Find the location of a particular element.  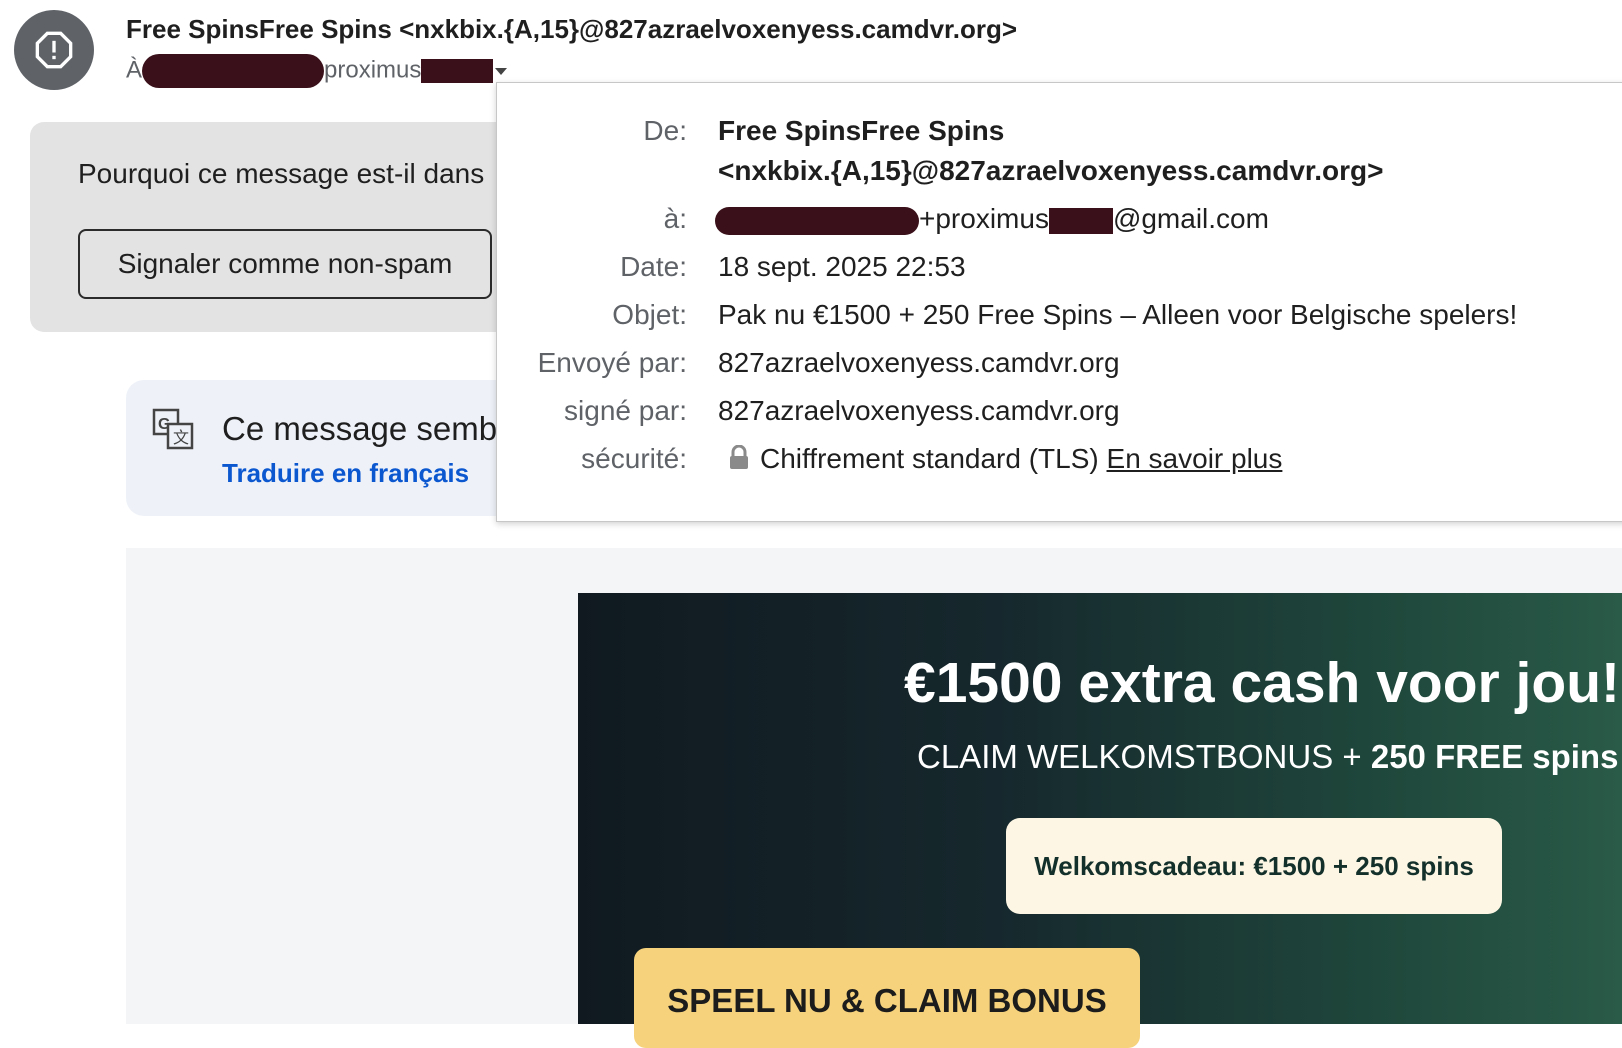

play-now-button: SPEEL NU & CLAIM BONUS is located at coordinates (887, 998).